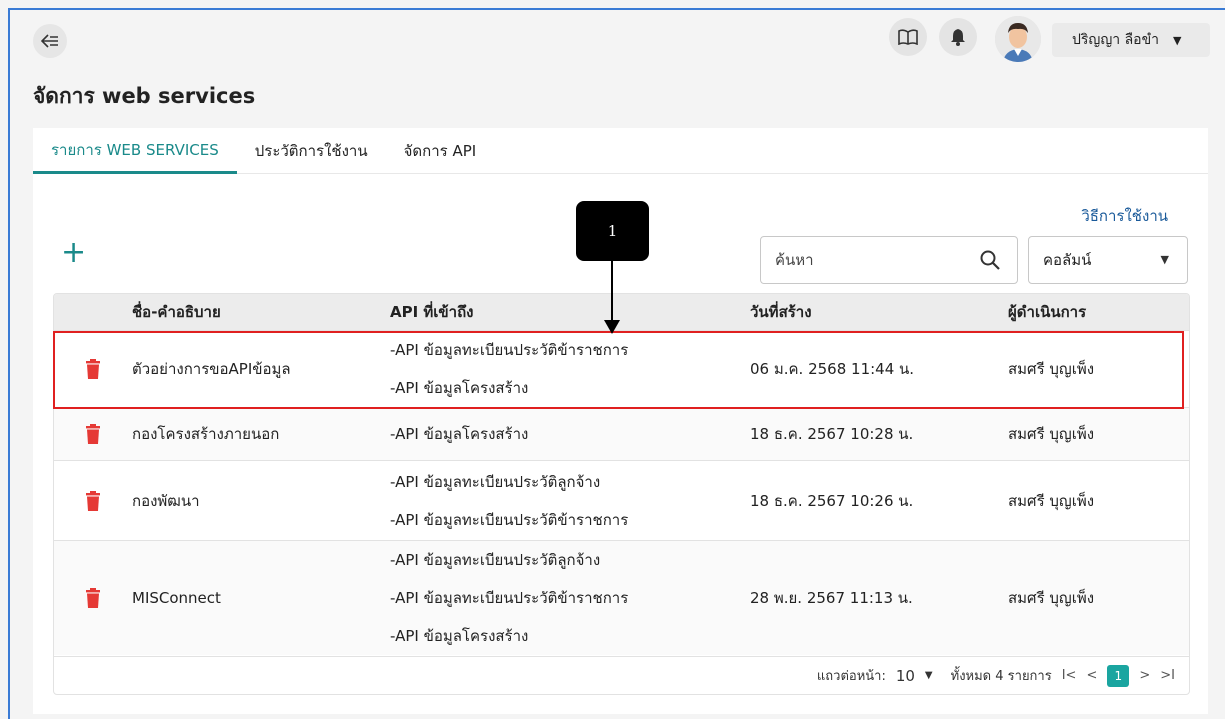 The image size is (1225, 719). I want to click on first-page-button: I<, so click(1069, 675).